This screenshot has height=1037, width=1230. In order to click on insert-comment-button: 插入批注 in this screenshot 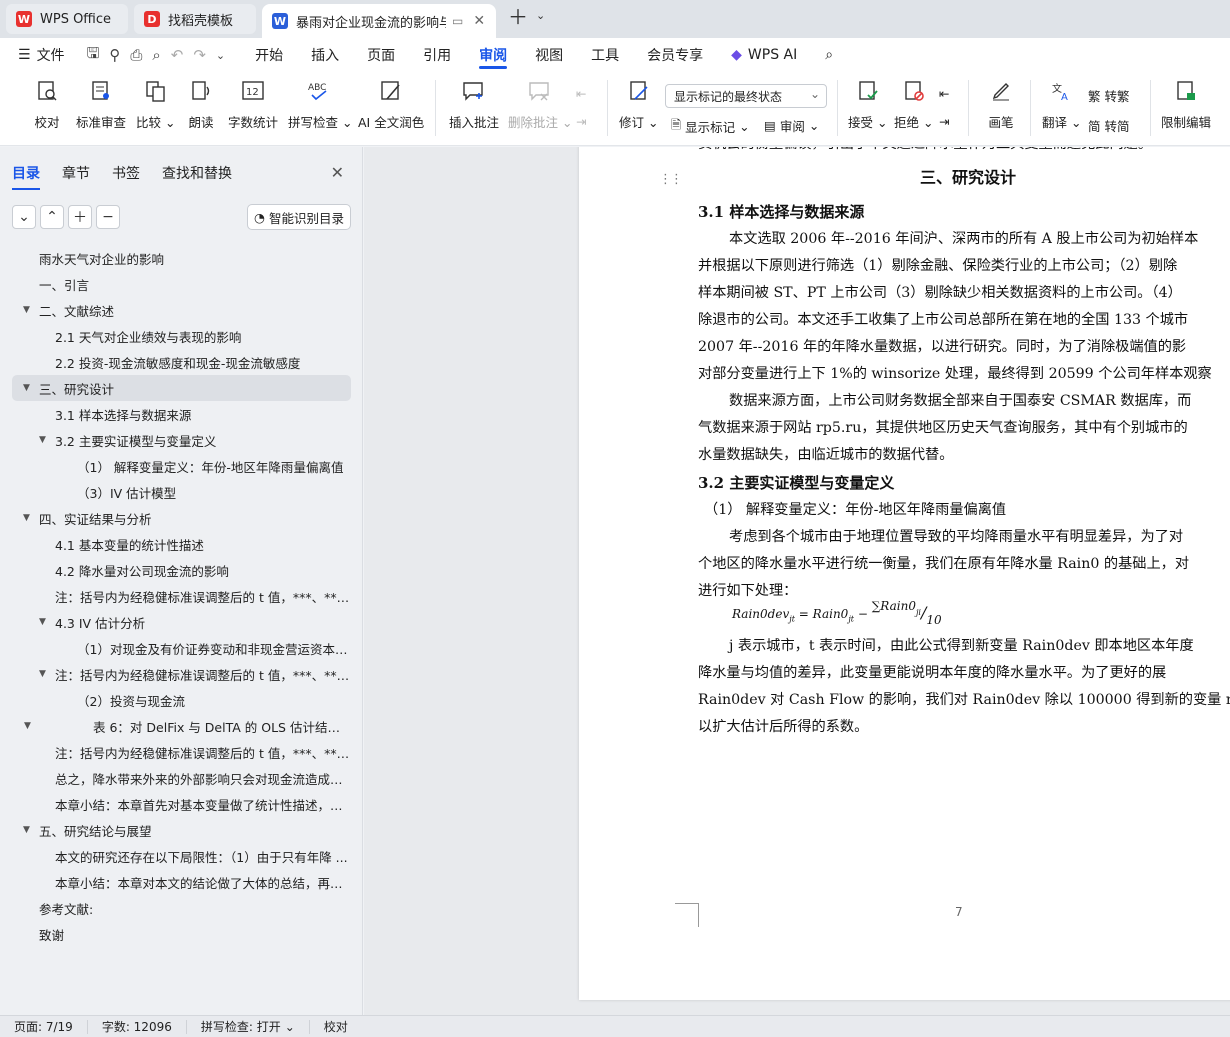, I will do `click(474, 103)`.